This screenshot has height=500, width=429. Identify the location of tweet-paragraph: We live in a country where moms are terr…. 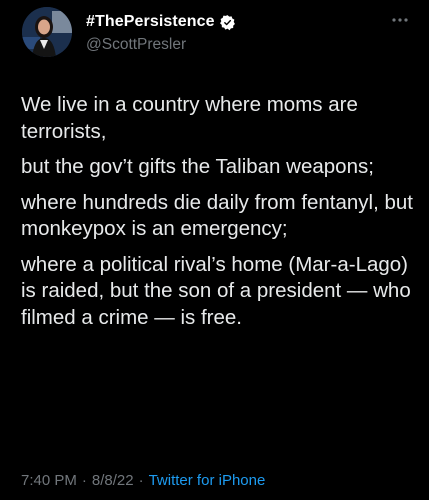
(189, 118).